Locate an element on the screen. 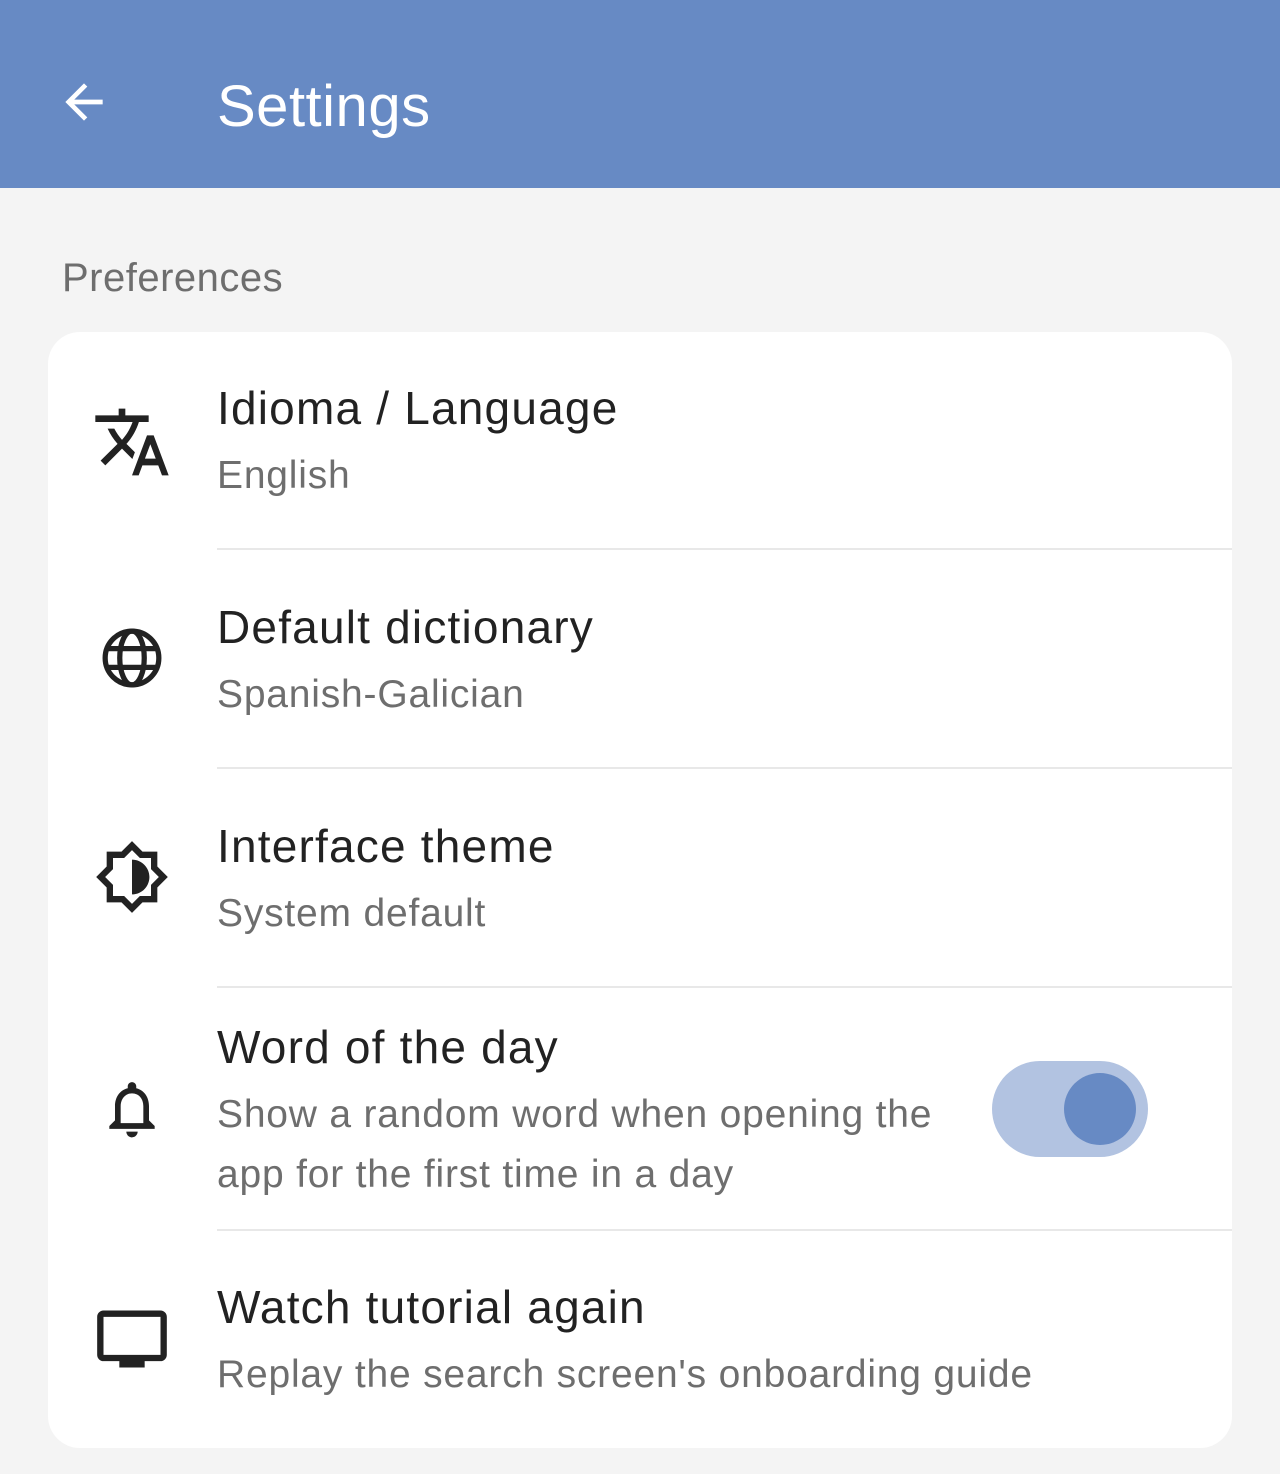 The width and height of the screenshot is (1280, 1474). translate-icon is located at coordinates (132, 442).